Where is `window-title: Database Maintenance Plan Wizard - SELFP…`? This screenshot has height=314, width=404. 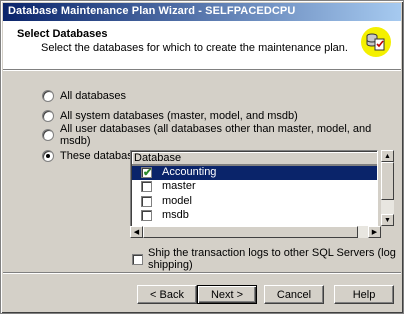
window-title: Database Maintenance Plan Wizard - SELFP… is located at coordinates (152, 11).